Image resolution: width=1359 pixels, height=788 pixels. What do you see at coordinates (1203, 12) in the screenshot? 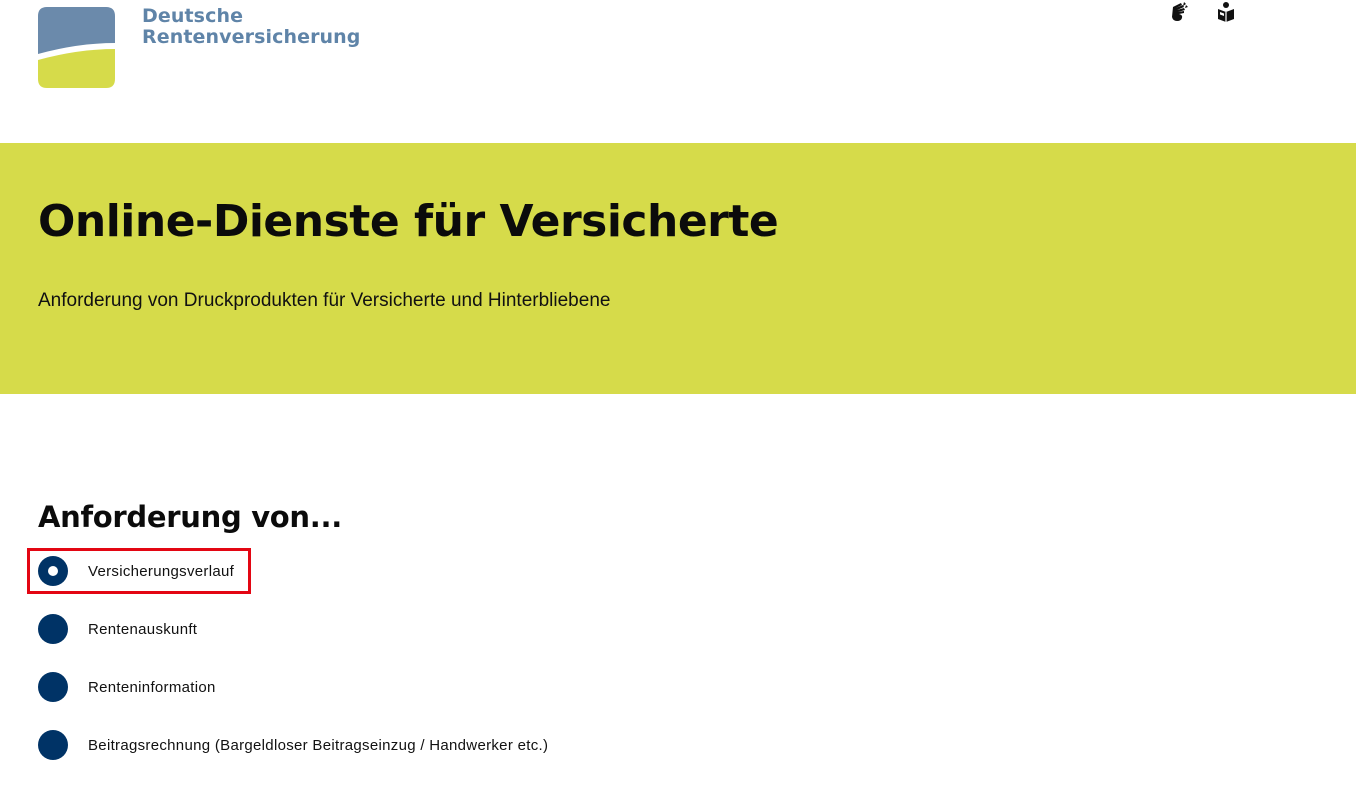
I see `header-icon-links` at bounding box center [1203, 12].